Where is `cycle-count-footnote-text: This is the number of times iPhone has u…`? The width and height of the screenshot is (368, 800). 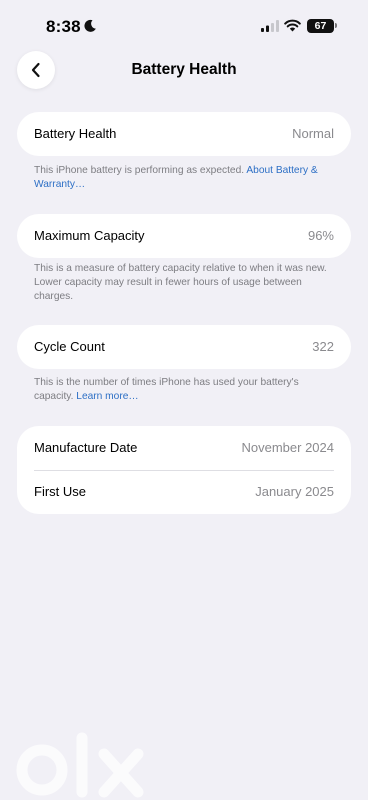
cycle-count-footnote-text: This is the number of times iPhone has u… is located at coordinates (166, 389).